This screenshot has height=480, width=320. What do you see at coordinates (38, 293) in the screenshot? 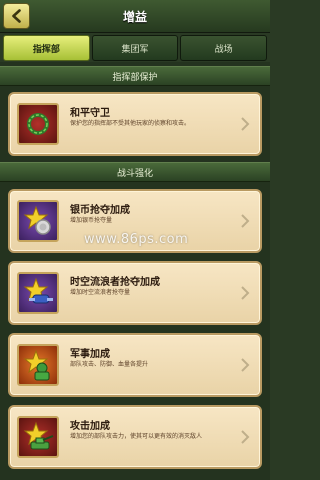
I see `drone-star-icon` at bounding box center [38, 293].